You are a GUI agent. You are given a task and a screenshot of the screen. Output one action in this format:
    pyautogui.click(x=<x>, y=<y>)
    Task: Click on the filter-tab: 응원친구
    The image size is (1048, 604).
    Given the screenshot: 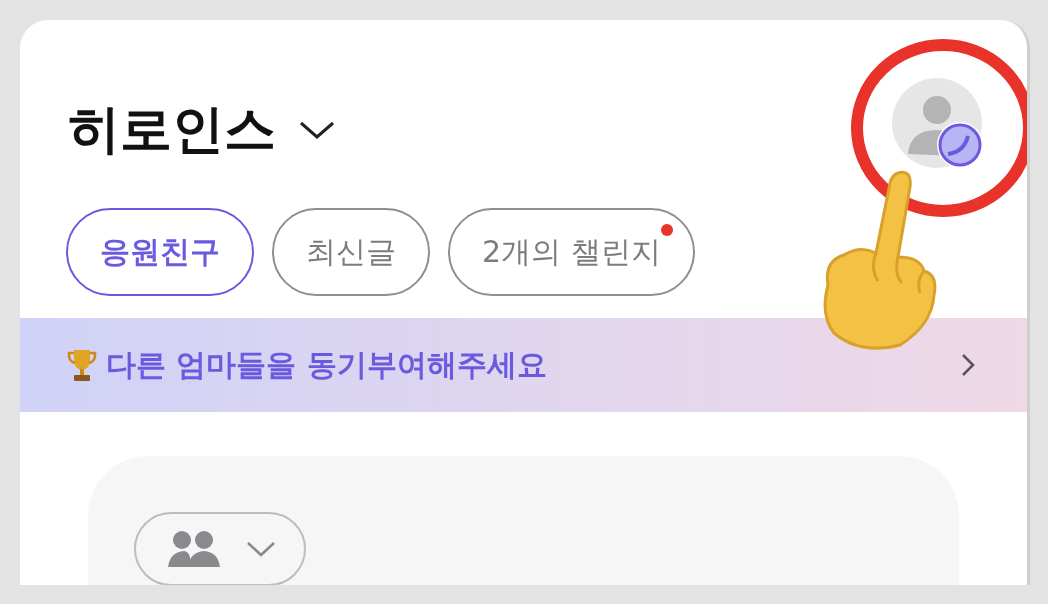 What is the action you would take?
    pyautogui.click(x=160, y=252)
    